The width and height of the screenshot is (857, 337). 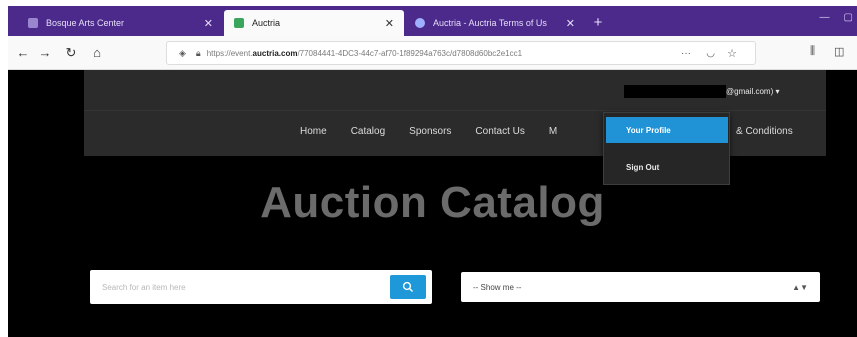 What do you see at coordinates (97, 53) in the screenshot?
I see `home-icon: ⌂` at bounding box center [97, 53].